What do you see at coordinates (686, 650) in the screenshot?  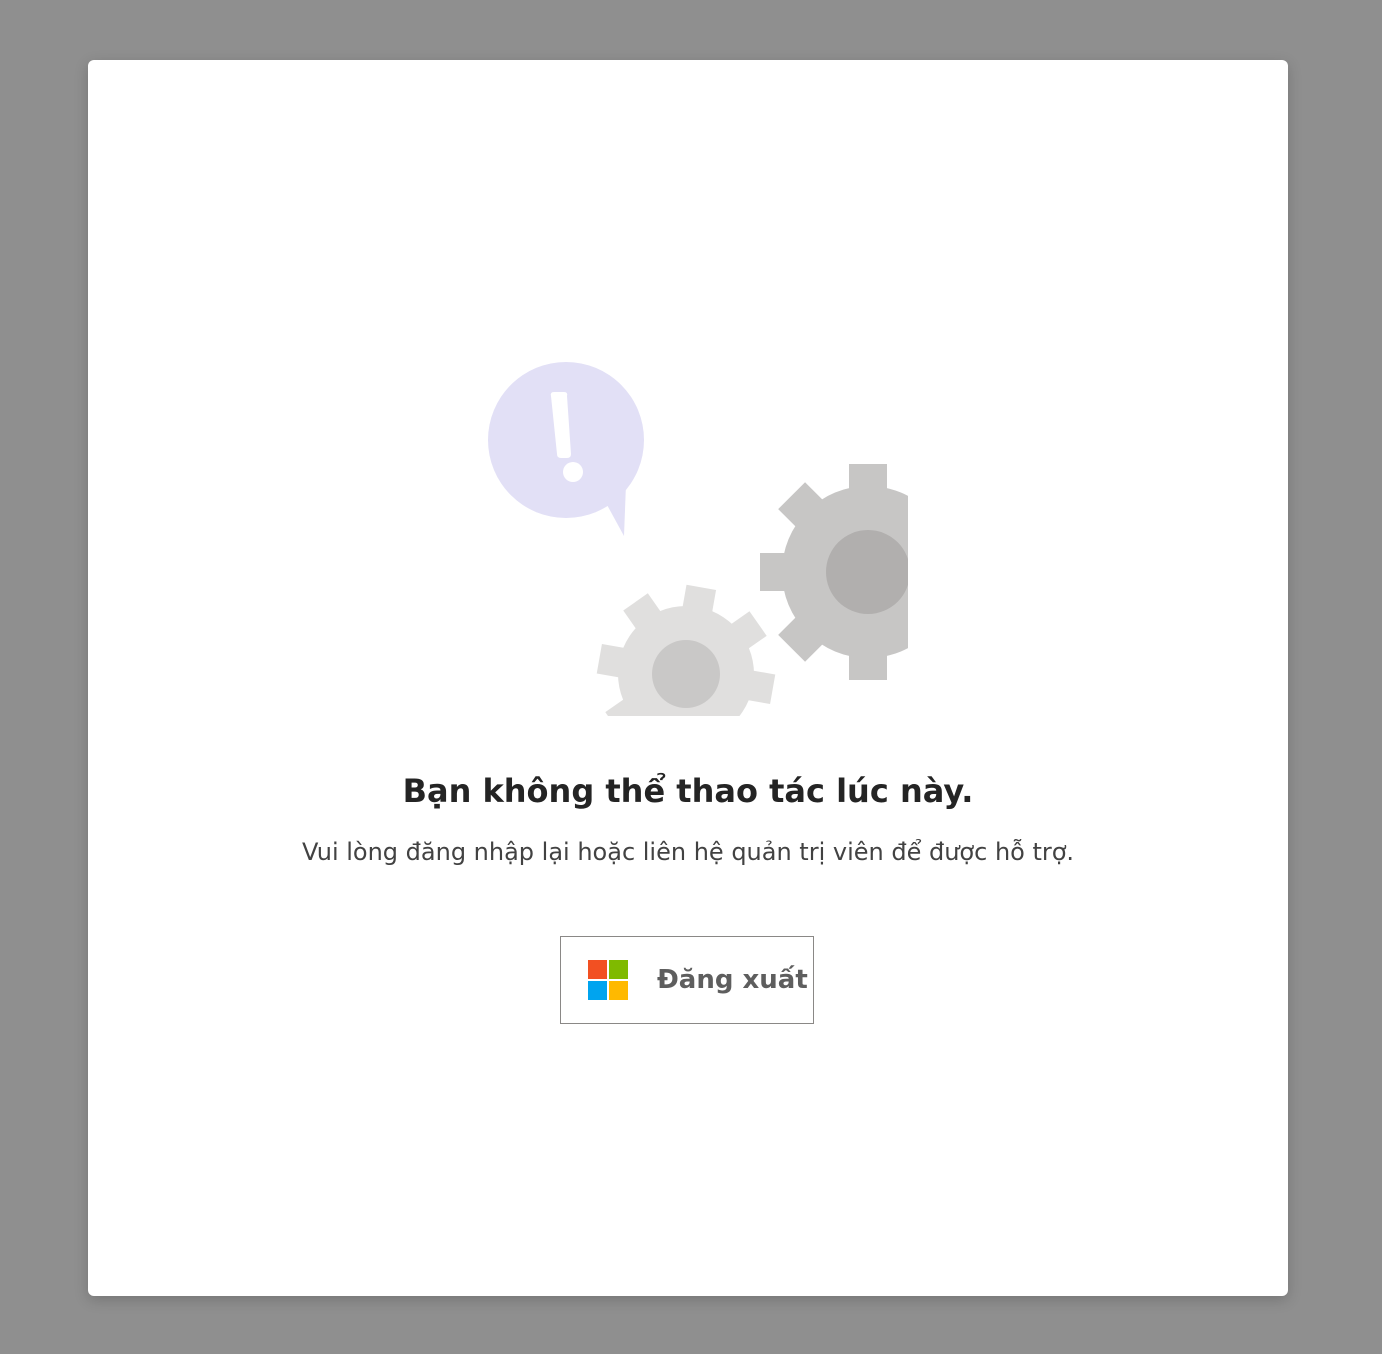 I see `small-gear-icon` at bounding box center [686, 650].